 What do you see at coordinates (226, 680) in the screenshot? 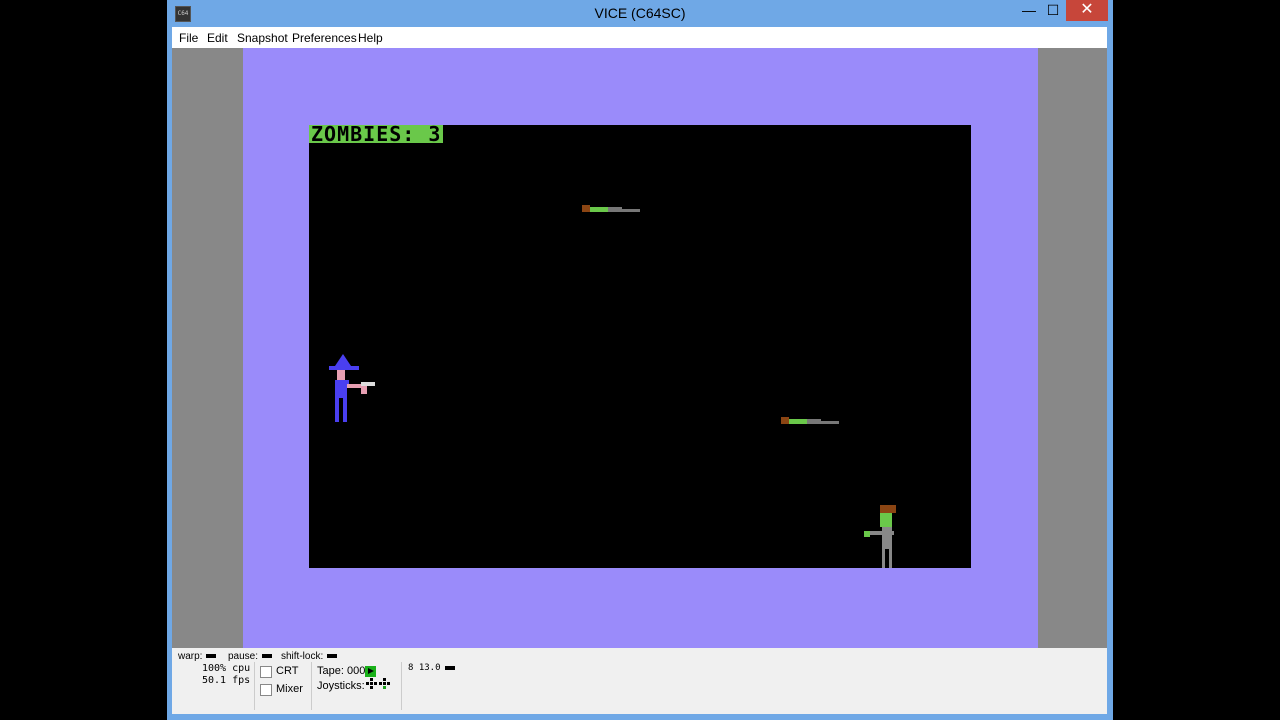
I see `fps-readout: 50.1 fps` at bounding box center [226, 680].